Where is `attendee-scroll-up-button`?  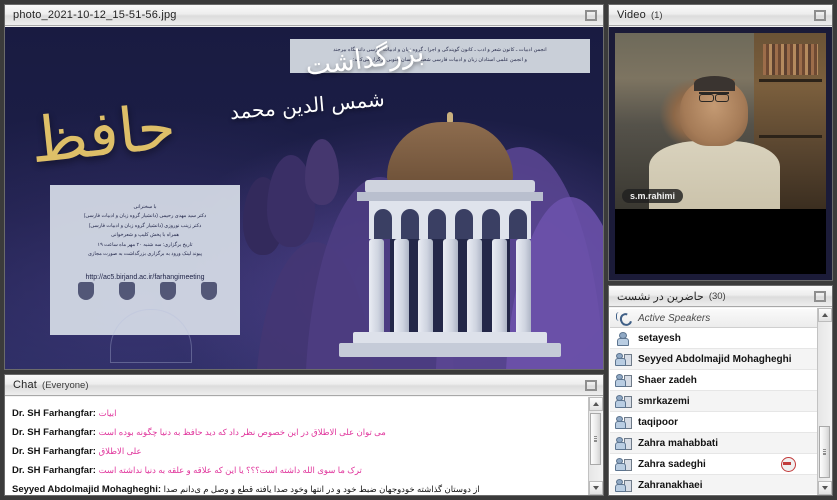 attendee-scroll-up-button is located at coordinates (825, 315).